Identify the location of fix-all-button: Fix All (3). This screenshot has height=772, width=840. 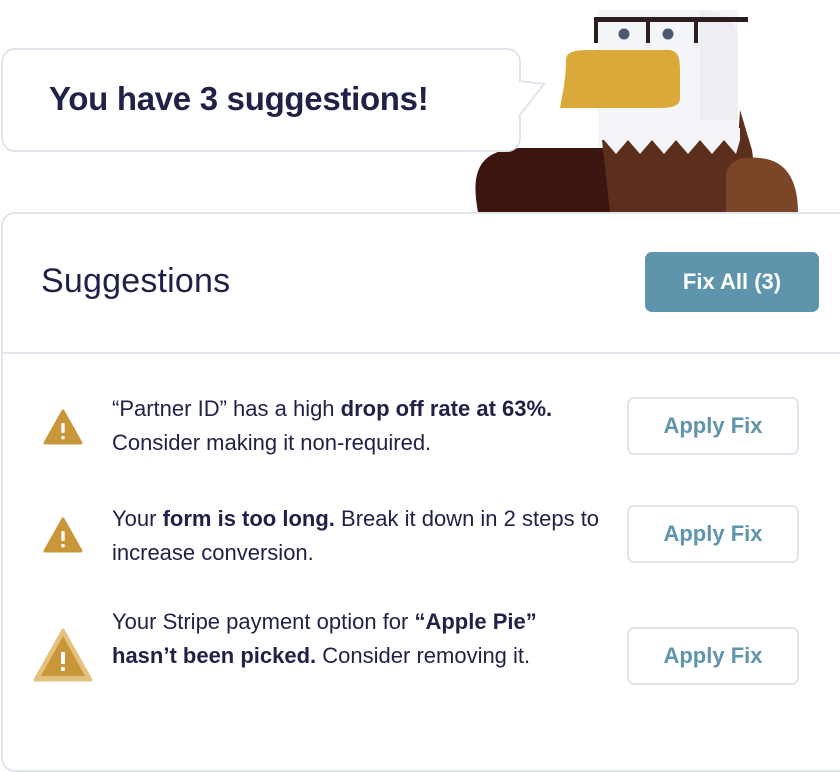
(732, 282).